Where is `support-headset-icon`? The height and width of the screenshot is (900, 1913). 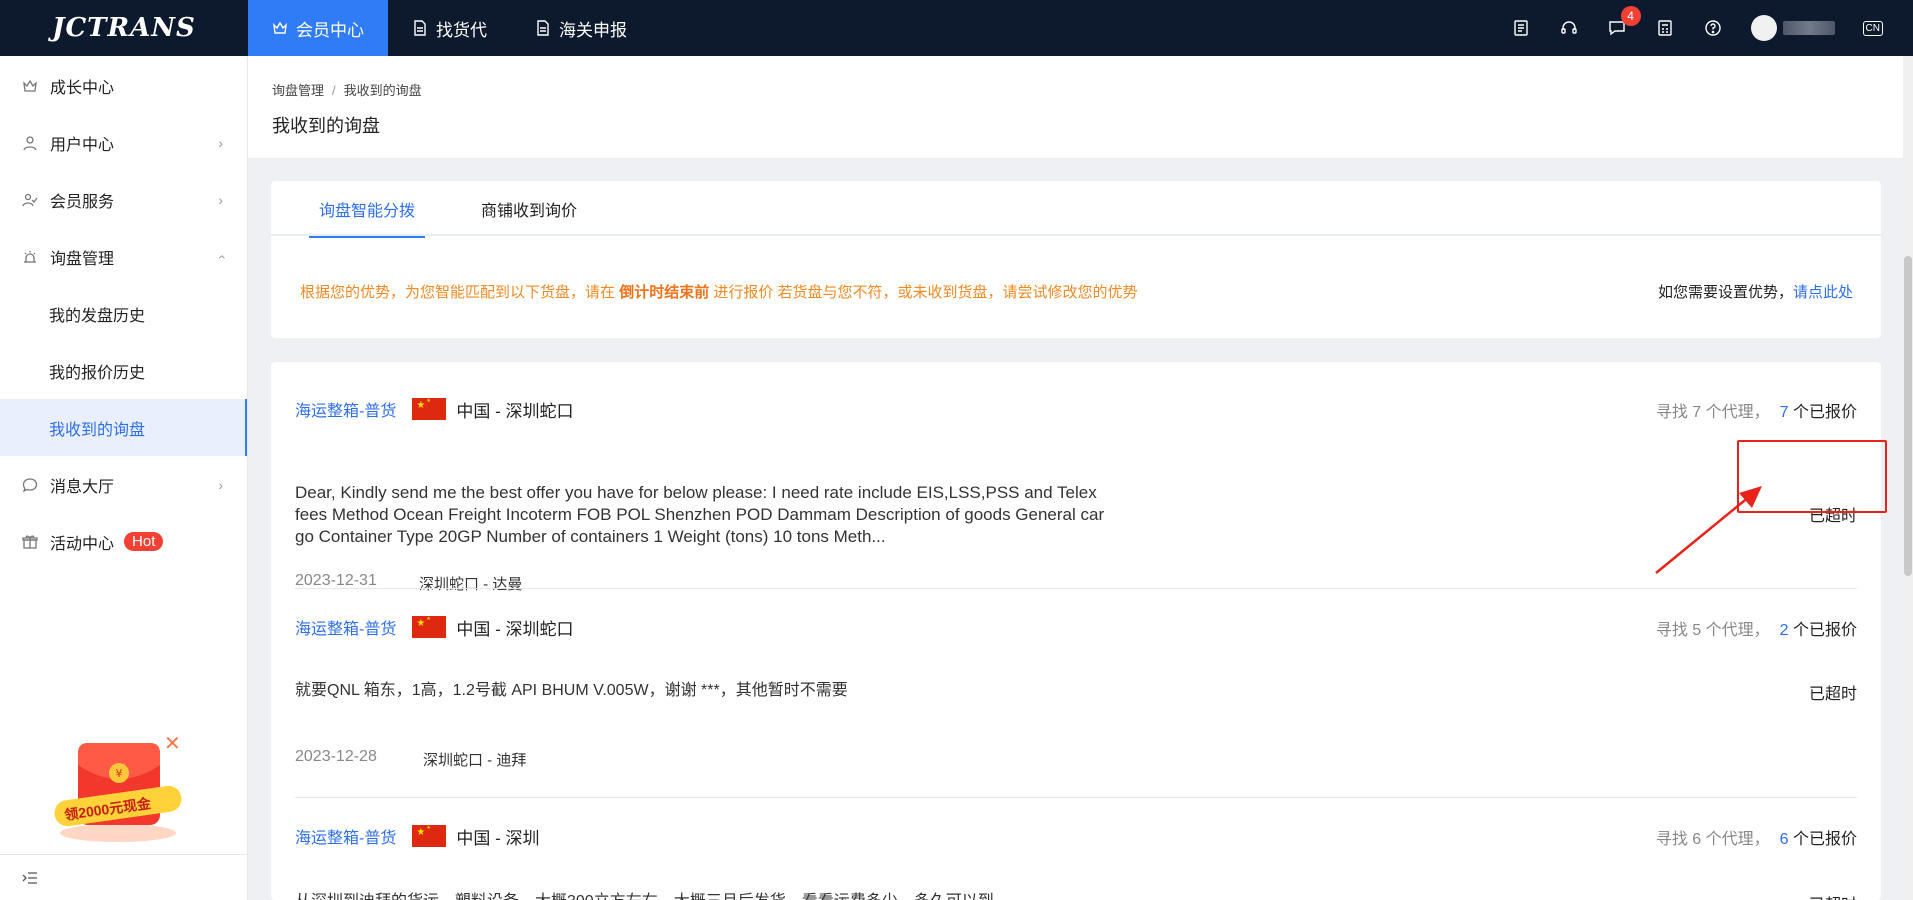 support-headset-icon is located at coordinates (1569, 28).